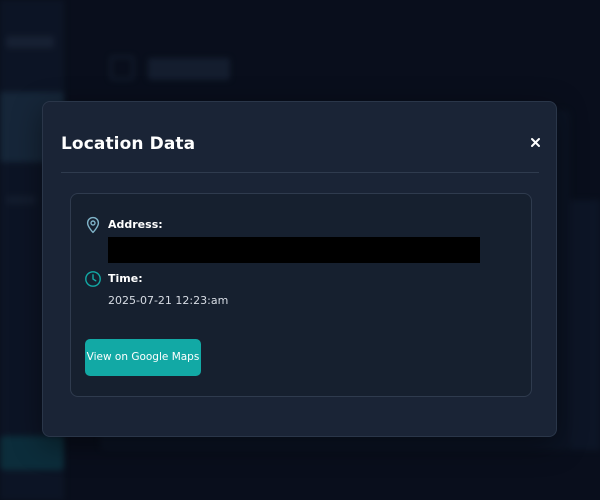 This screenshot has width=600, height=500. What do you see at coordinates (294, 250) in the screenshot?
I see `address-value-redacted` at bounding box center [294, 250].